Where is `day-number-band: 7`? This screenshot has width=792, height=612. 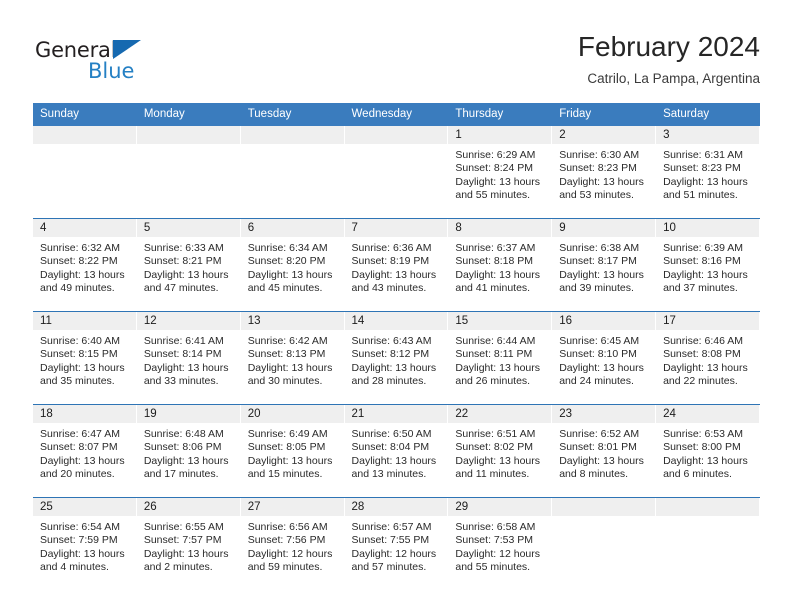 day-number-band: 7 is located at coordinates (396, 228).